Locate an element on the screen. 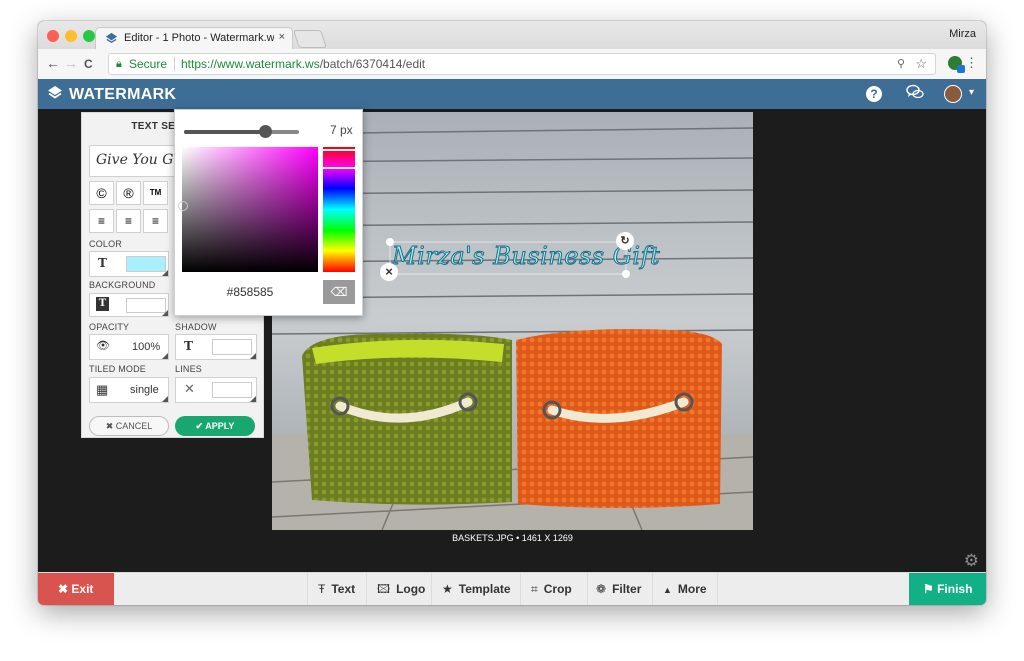  finish-button: ⚑ Finish is located at coordinates (947, 589).